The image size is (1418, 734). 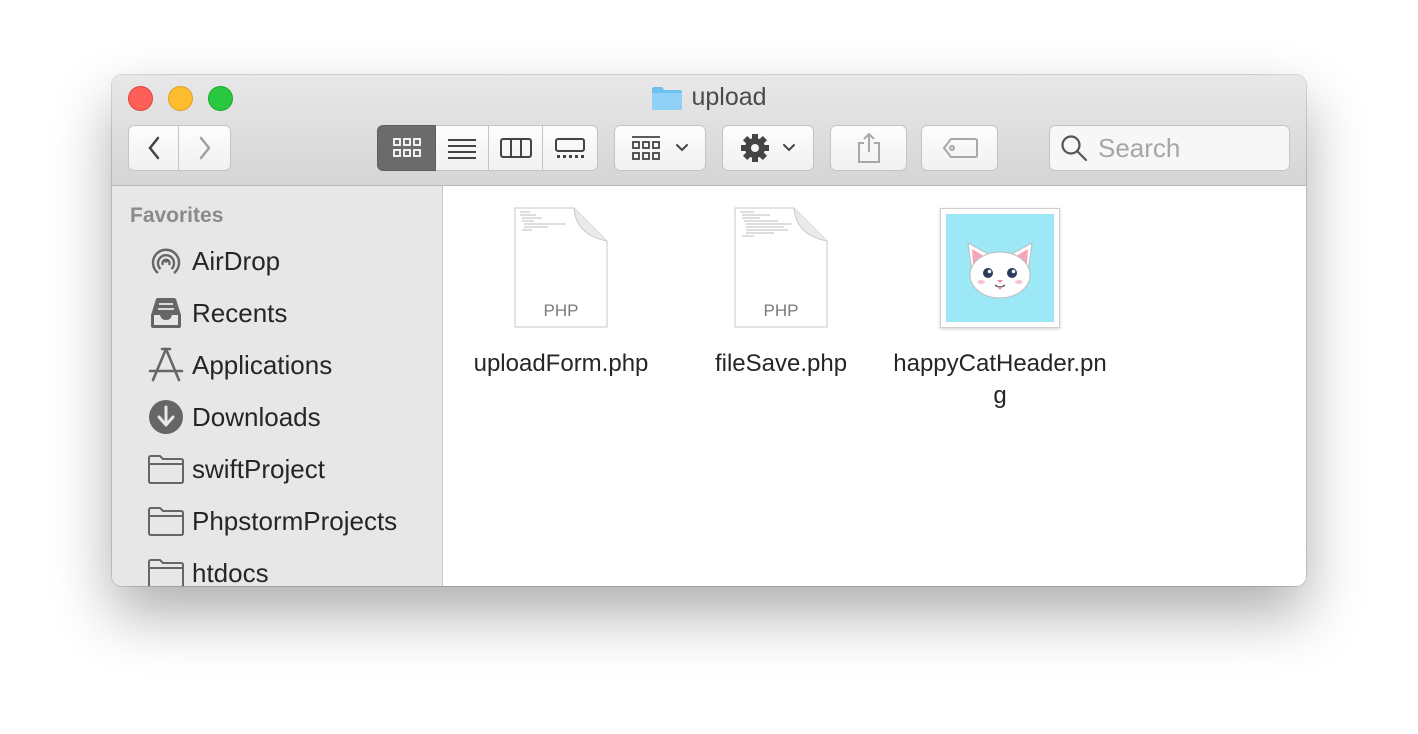 I want to click on sidebar-heading-favorites: Favorites, so click(x=177, y=215).